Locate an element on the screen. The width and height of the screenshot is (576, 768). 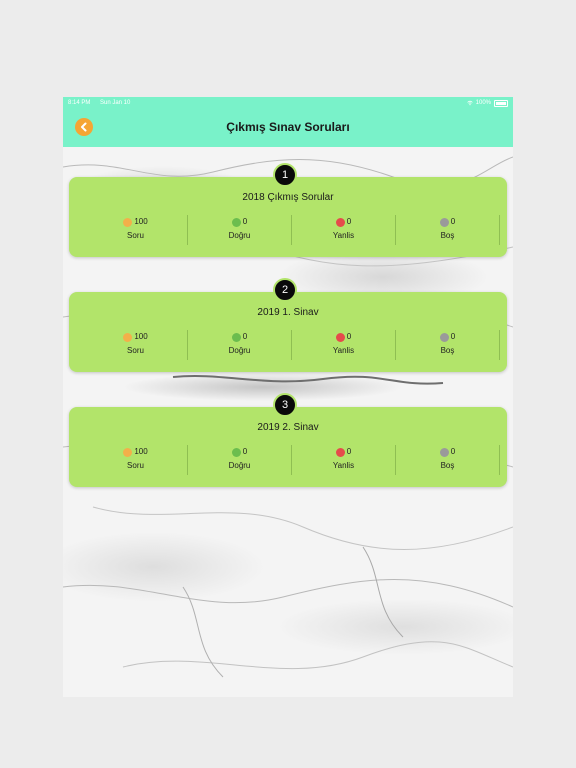
status-right: 100% is located at coordinates (487, 103).